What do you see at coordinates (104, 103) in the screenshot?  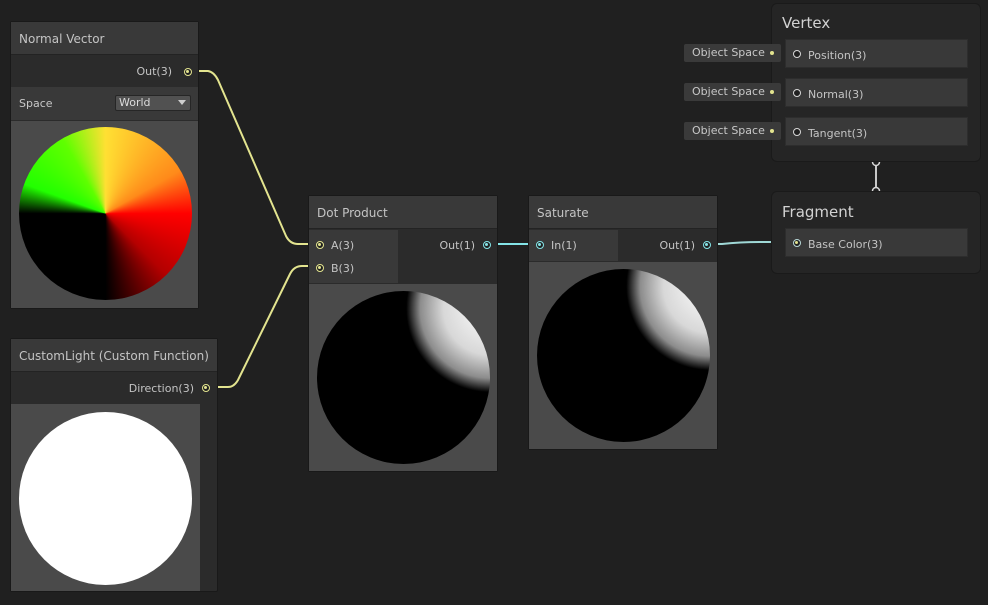 I see `space-control-row: Space World` at bounding box center [104, 103].